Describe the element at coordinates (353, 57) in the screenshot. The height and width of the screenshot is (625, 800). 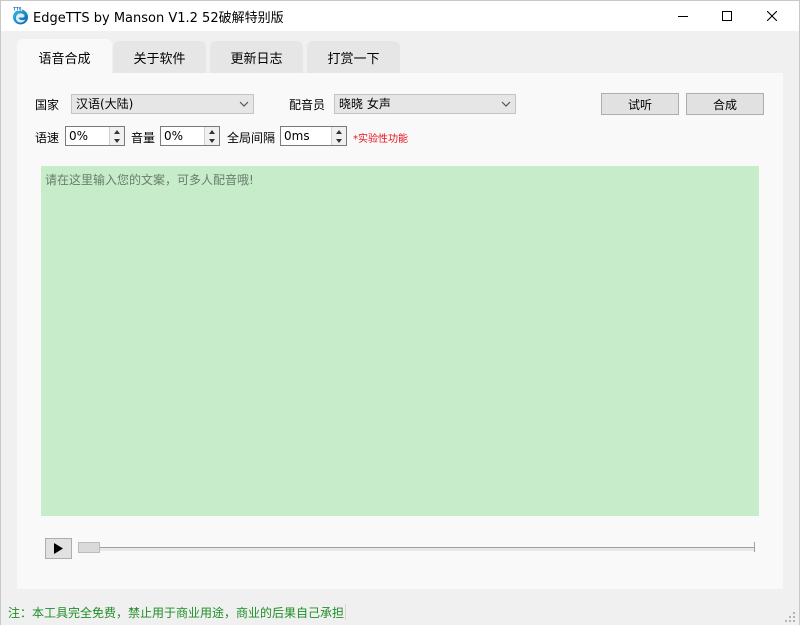
I see `tab-donate: 打赏一下` at that location.